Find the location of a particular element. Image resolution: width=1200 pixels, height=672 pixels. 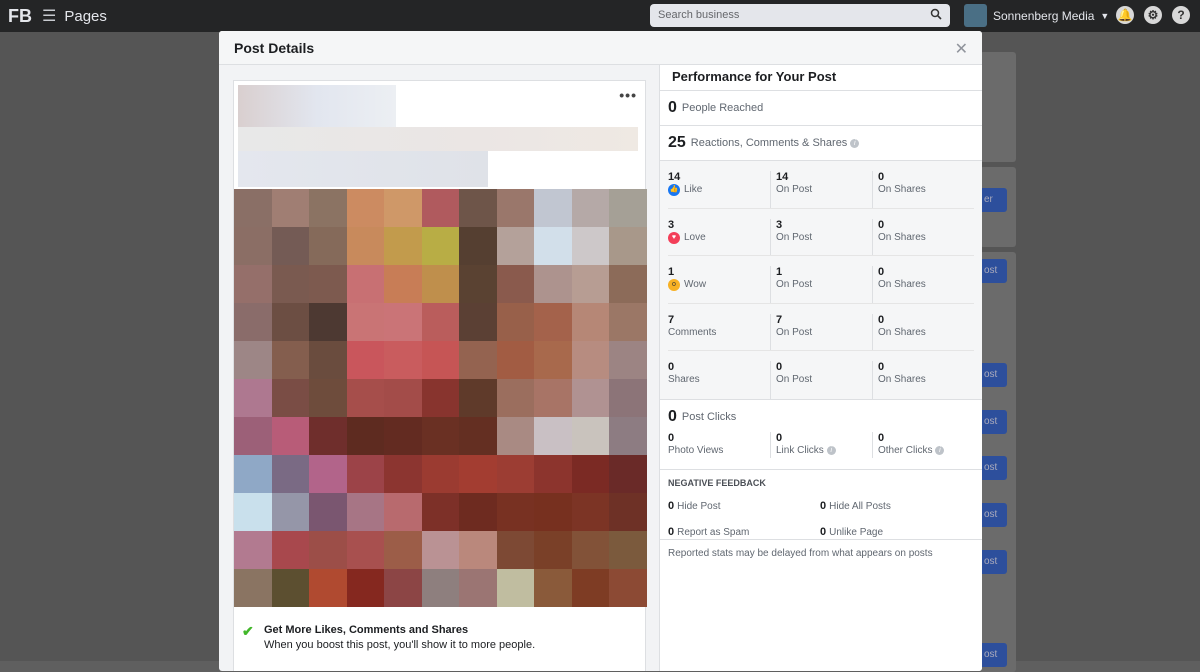

blurred-post-text is located at coordinates (363, 169).